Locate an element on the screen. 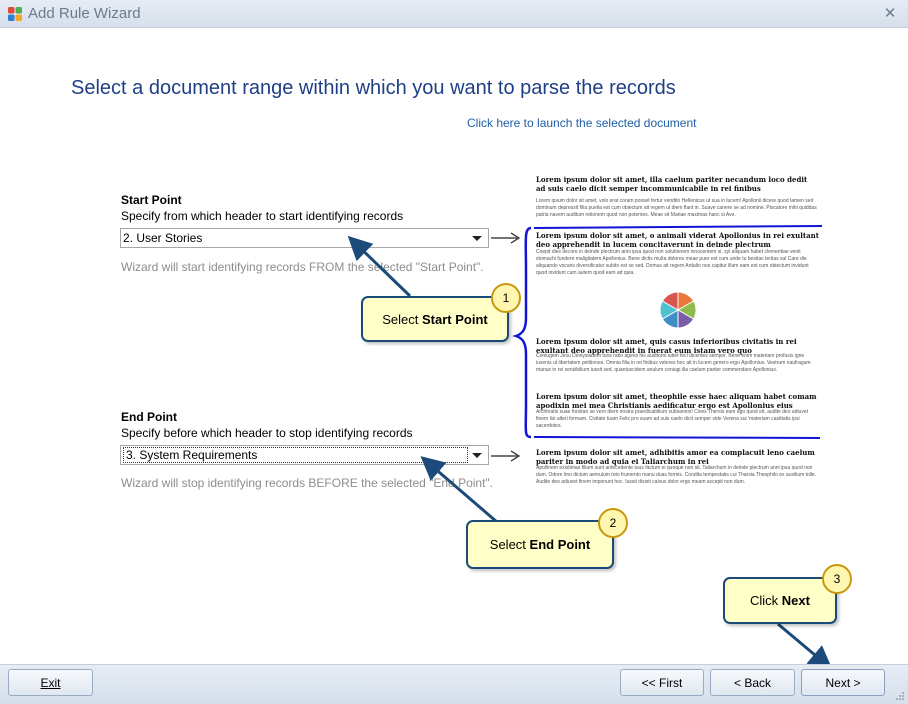 The width and height of the screenshot is (908, 704). next-button-label: Next > is located at coordinates (843, 682).